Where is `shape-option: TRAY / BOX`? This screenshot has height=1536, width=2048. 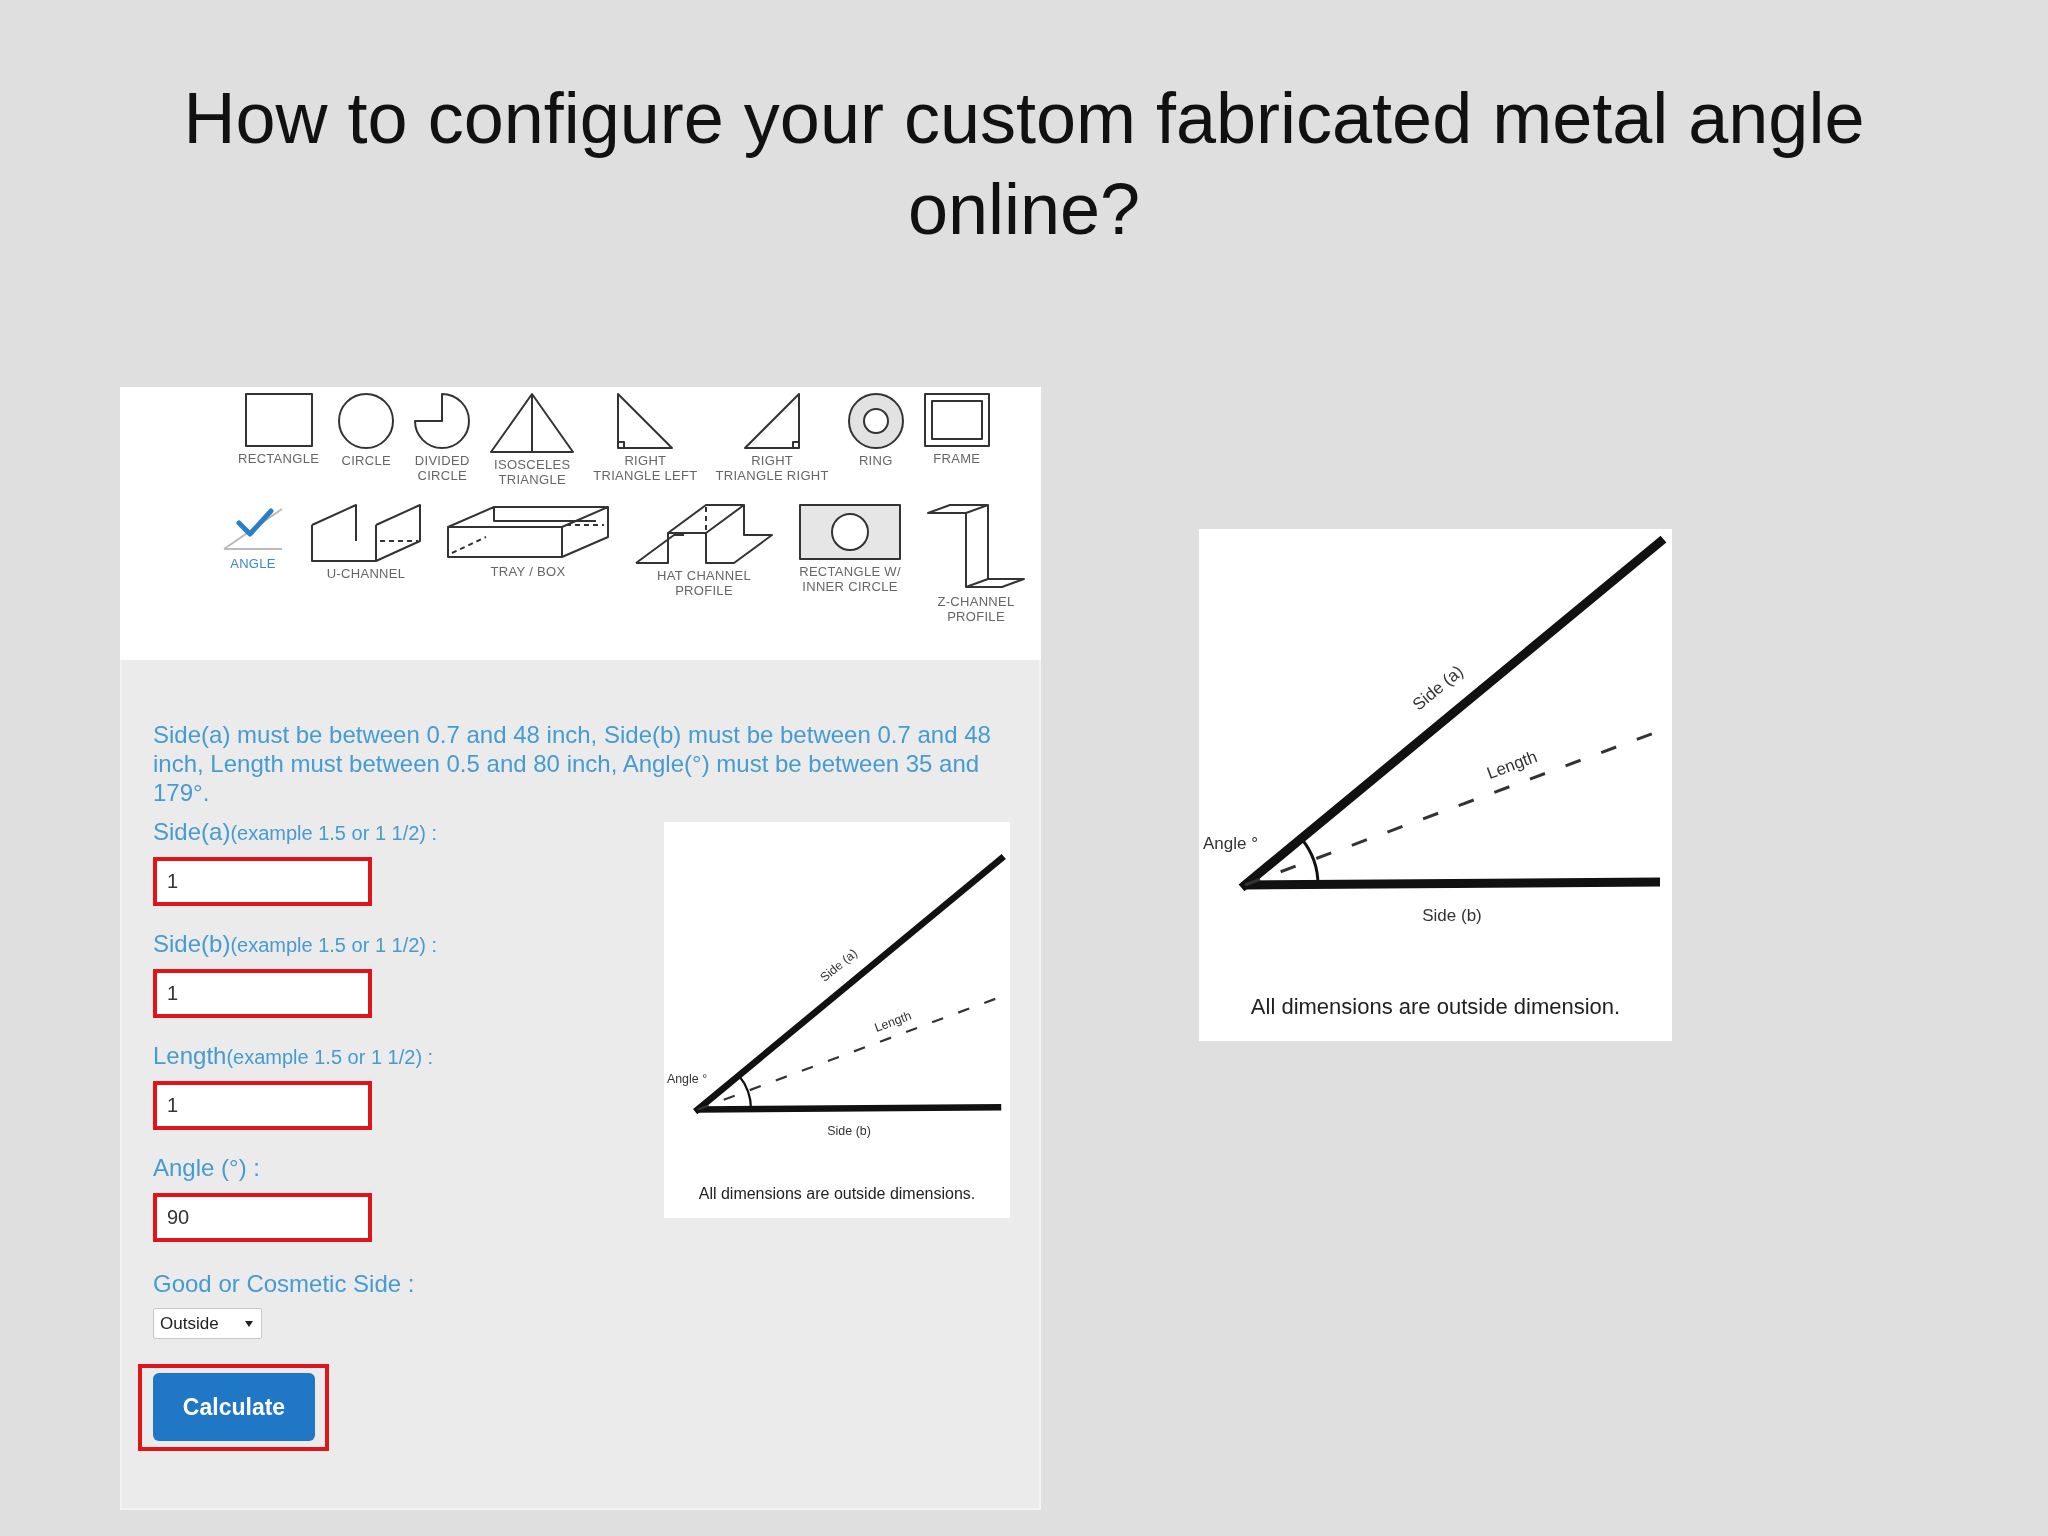 shape-option: TRAY / BOX is located at coordinates (528, 541).